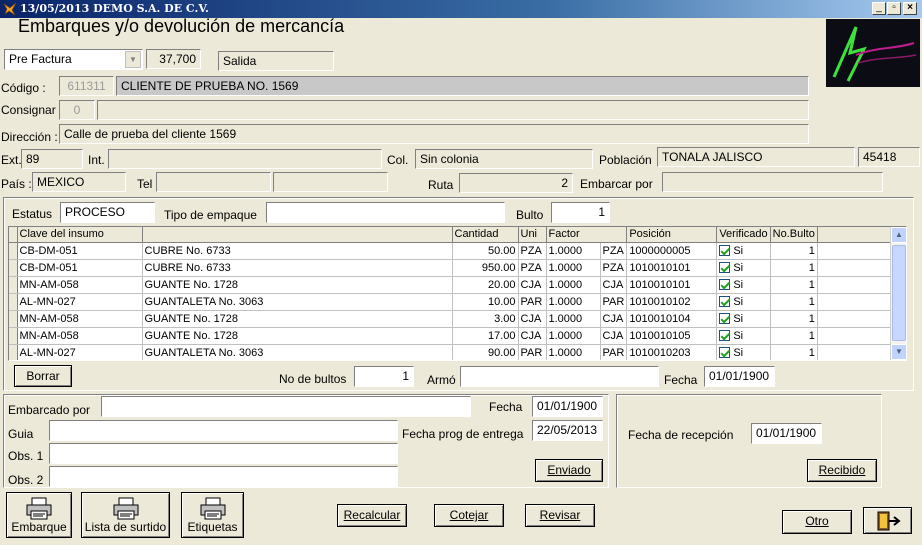 The image size is (922, 545). I want to click on dropdown-arrow-icon: ▼, so click(133, 59).